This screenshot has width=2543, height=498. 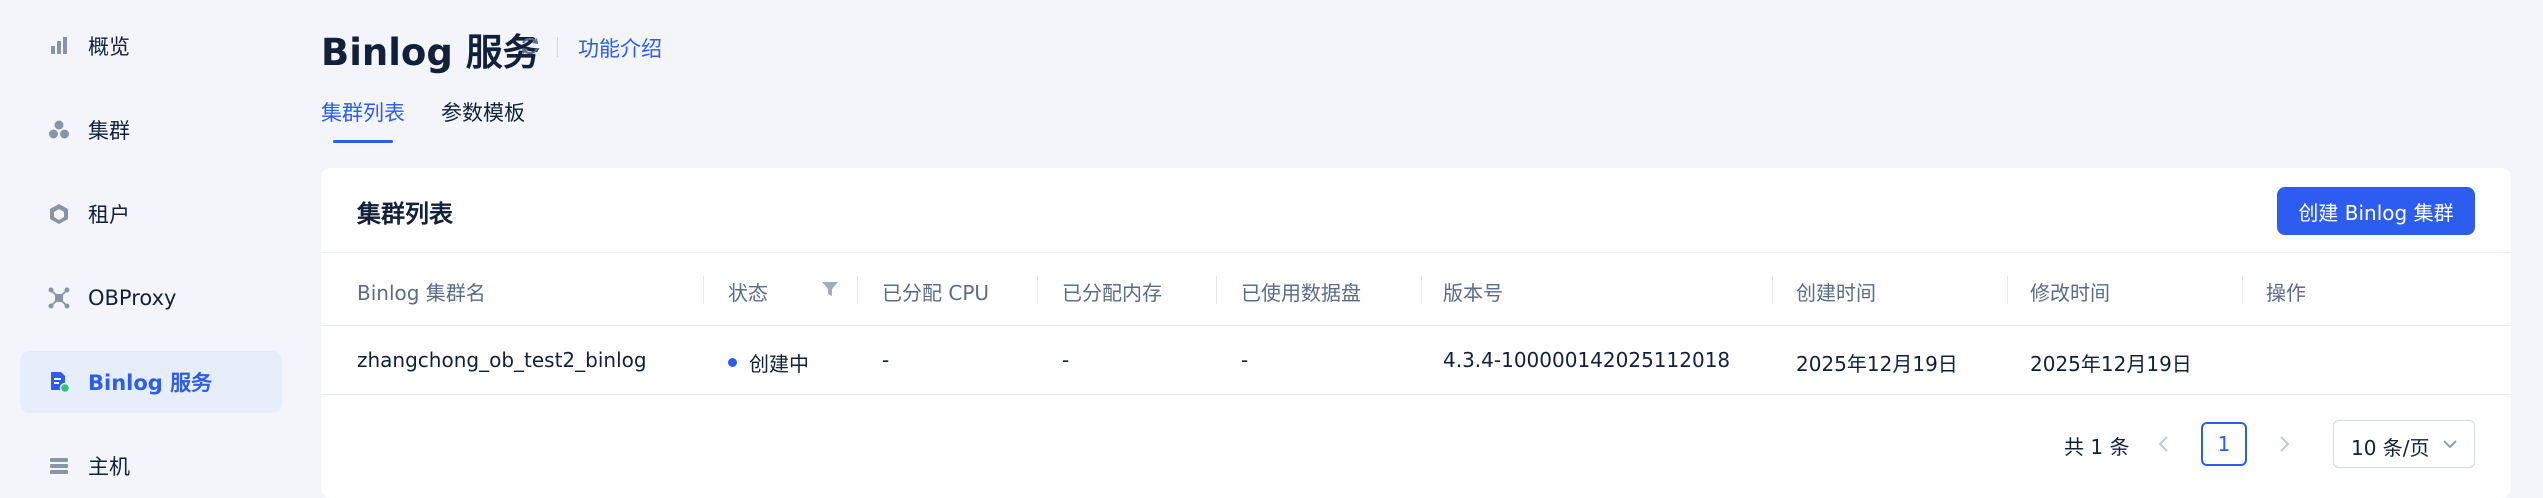 What do you see at coordinates (620, 48) in the screenshot?
I see `feature-intro-link: 功能介绍` at bounding box center [620, 48].